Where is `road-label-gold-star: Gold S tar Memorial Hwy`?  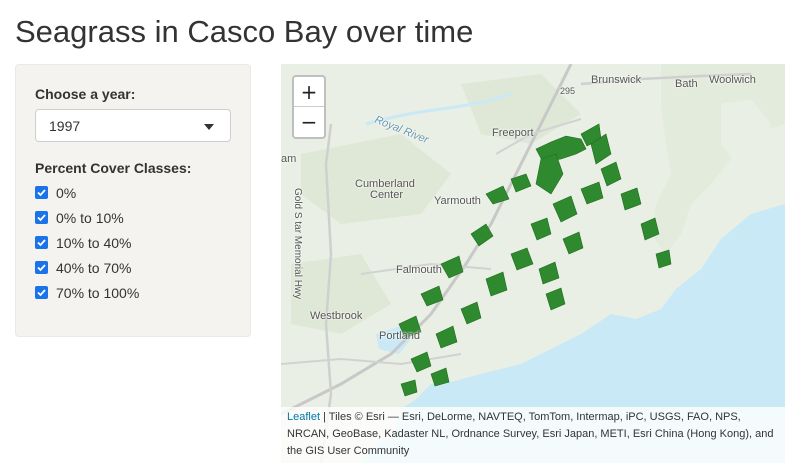
road-label-gold-star: Gold S tar Memorial Hwy is located at coordinates (297, 244).